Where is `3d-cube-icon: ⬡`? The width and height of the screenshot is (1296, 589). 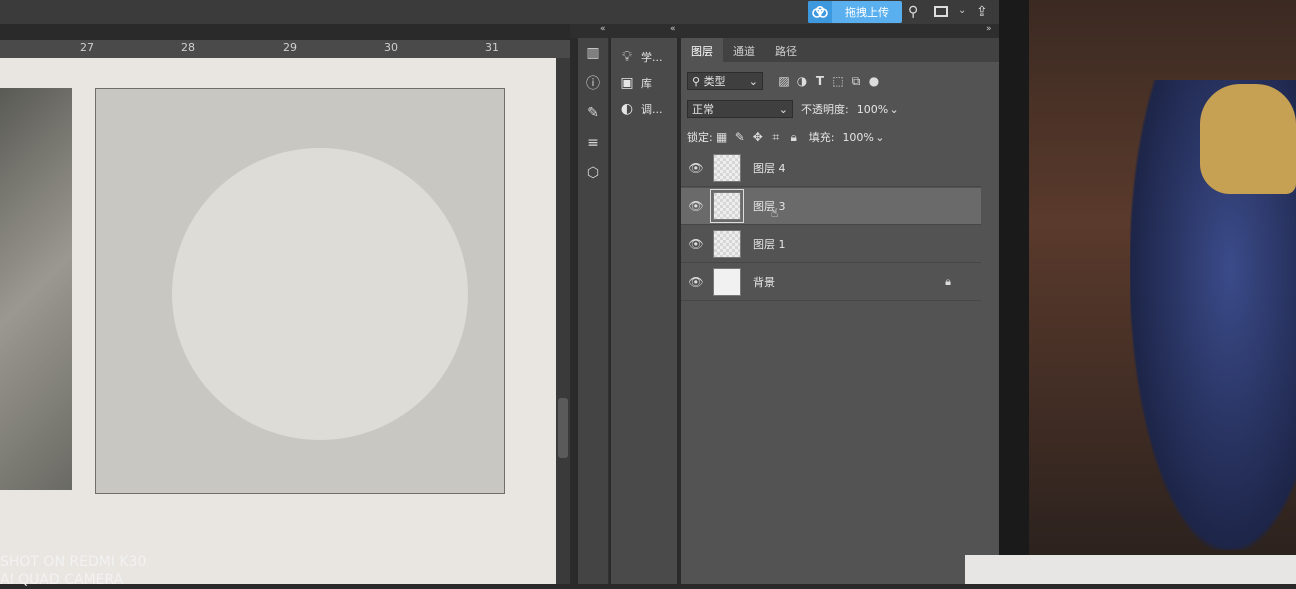 3d-cube-icon: ⬡ is located at coordinates (593, 173).